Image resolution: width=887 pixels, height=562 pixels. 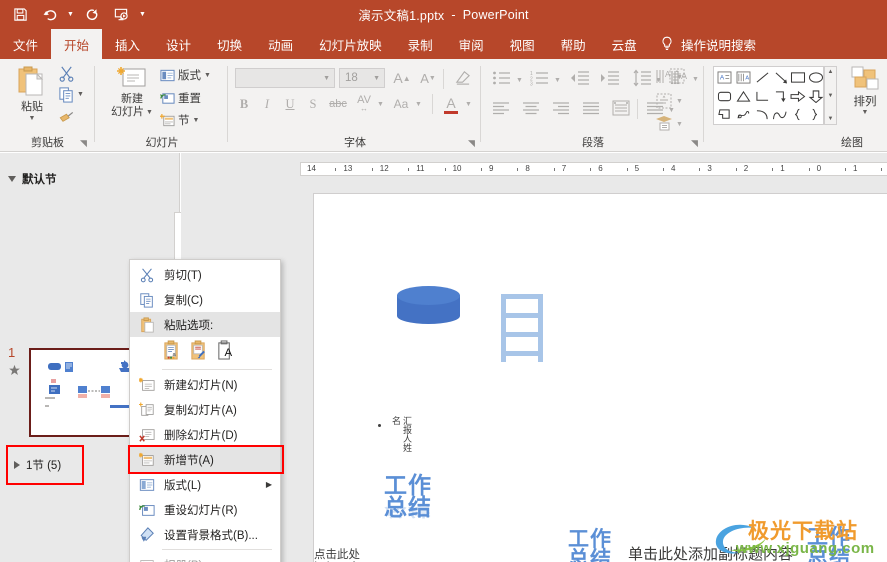 What do you see at coordinates (829, 544) in the screenshot?
I see `wordart-right: 工作 总结` at bounding box center [829, 544].